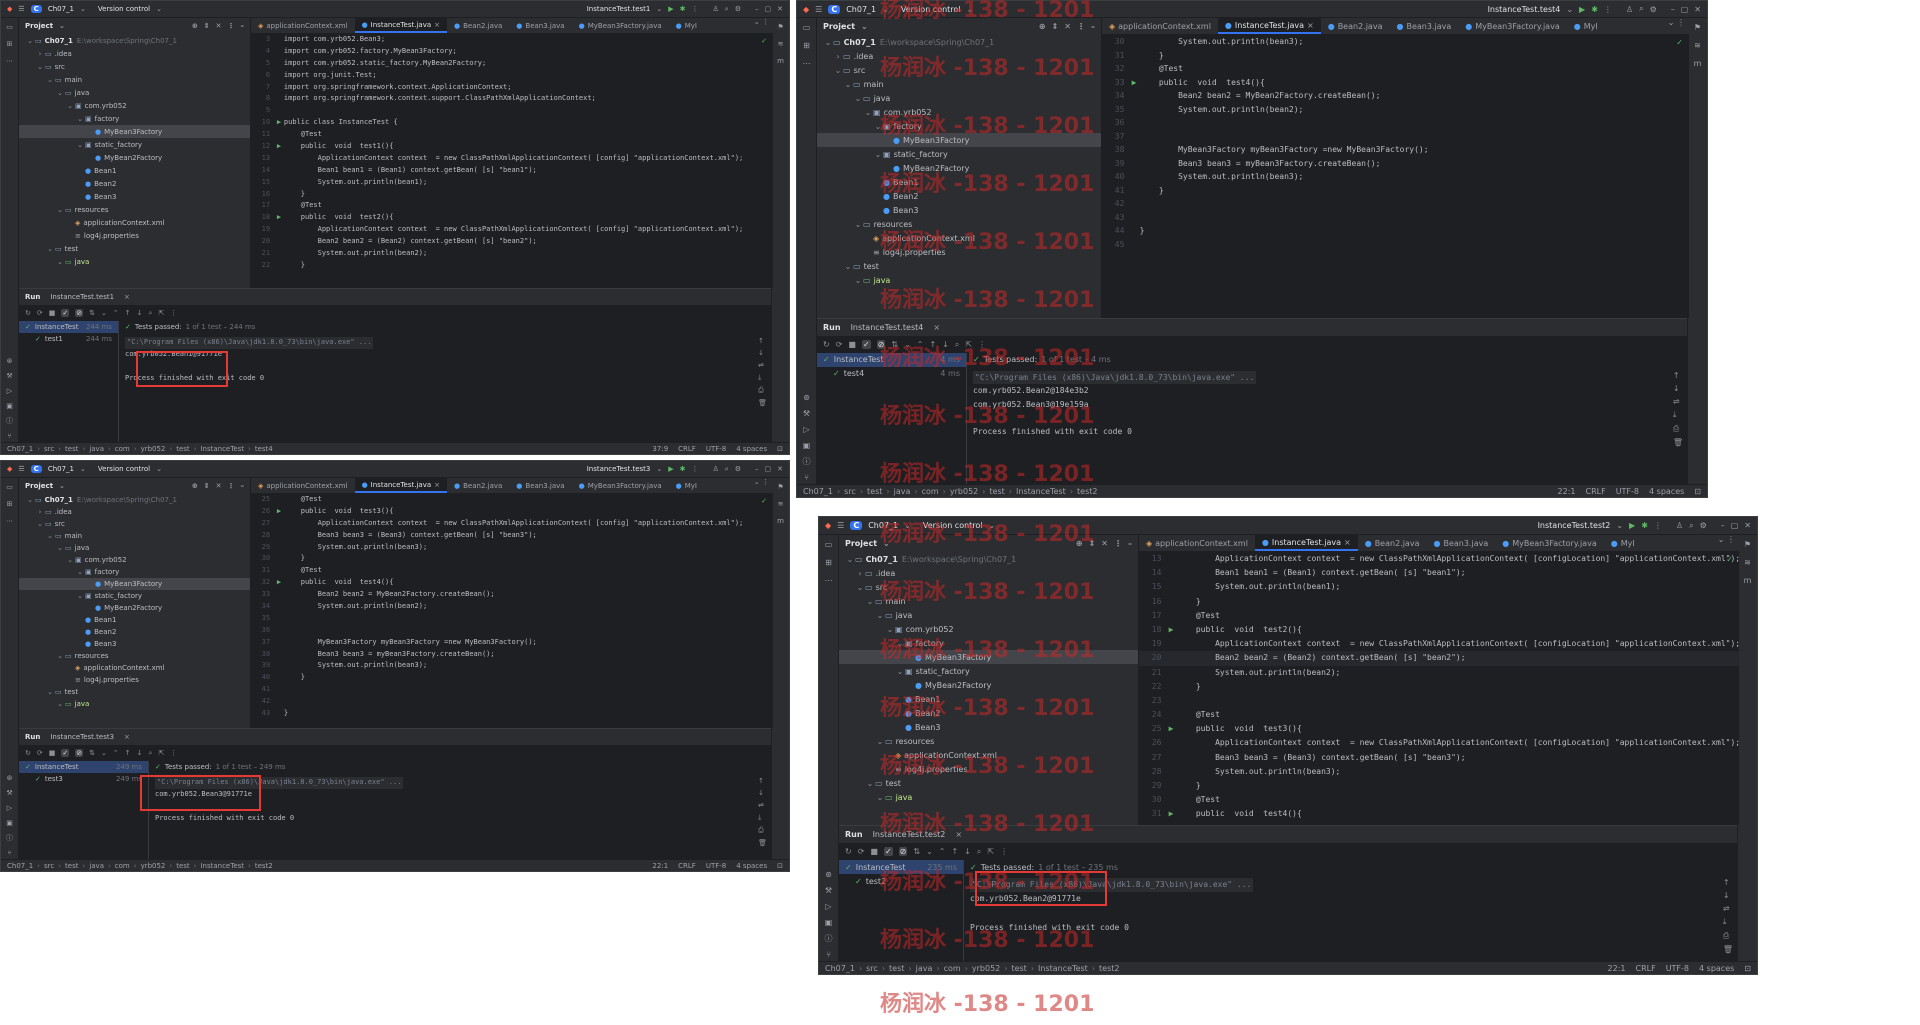 The image size is (1920, 1025). I want to click on breadcrumb-item: test2, so click(264, 866).